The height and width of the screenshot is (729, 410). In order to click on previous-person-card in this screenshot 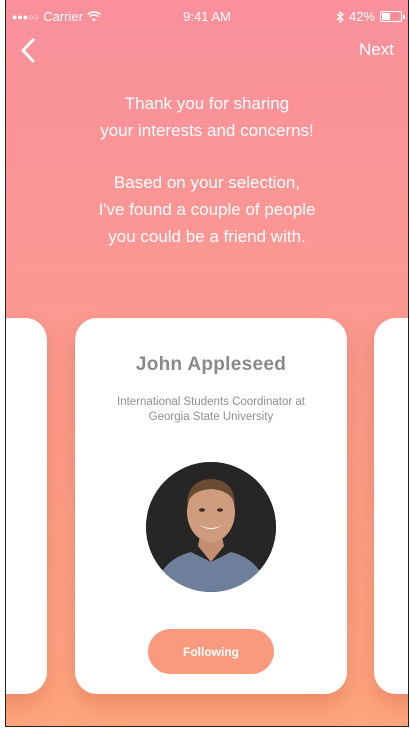, I will do `click(26, 506)`.